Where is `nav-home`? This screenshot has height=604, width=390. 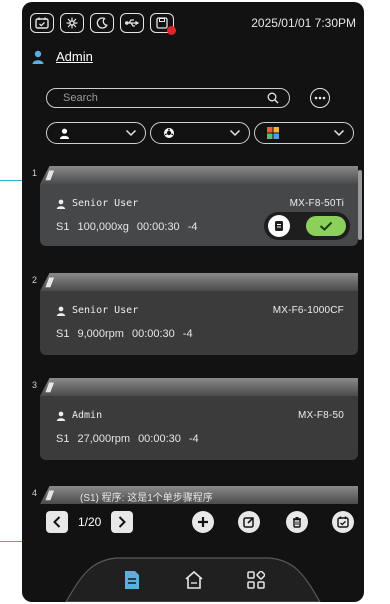
nav-home is located at coordinates (194, 580).